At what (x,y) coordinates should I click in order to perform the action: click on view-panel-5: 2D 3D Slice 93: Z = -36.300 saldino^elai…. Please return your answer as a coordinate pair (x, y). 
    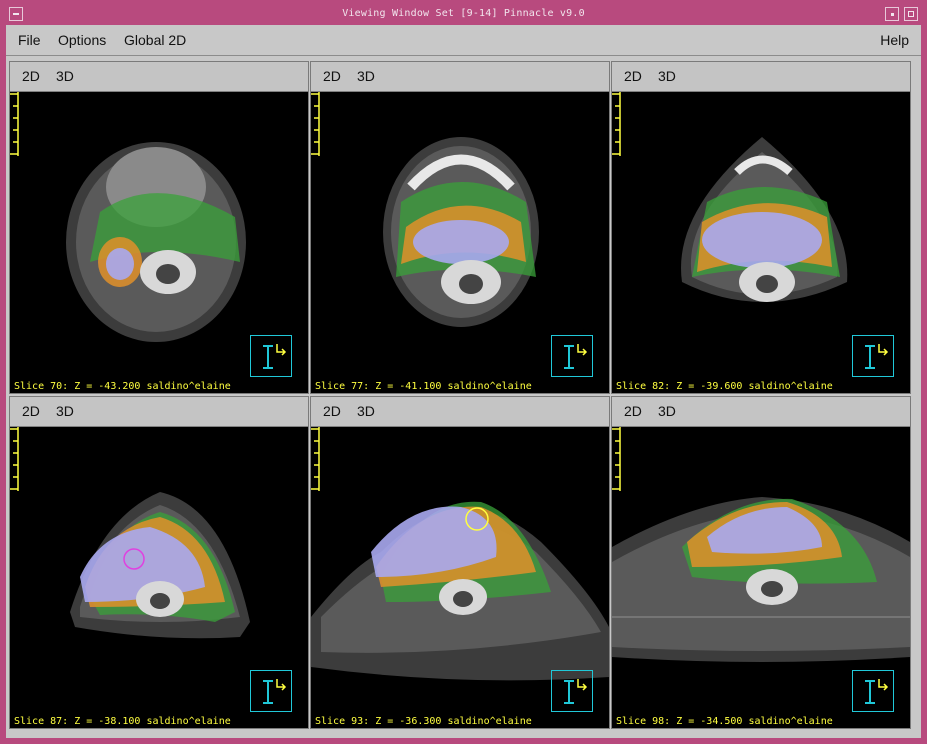
    Looking at the image, I should click on (460, 562).